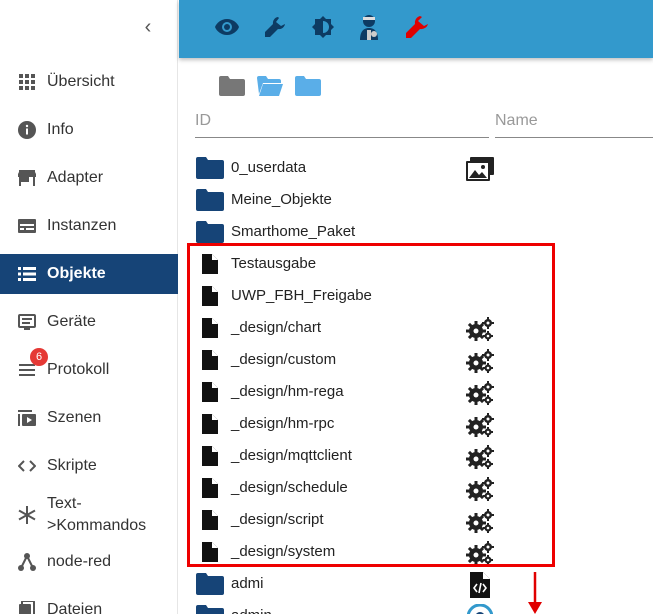 The width and height of the screenshot is (653, 614). Describe the element at coordinates (76, 273) in the screenshot. I see `sidebar-item-label: Objekte` at that location.